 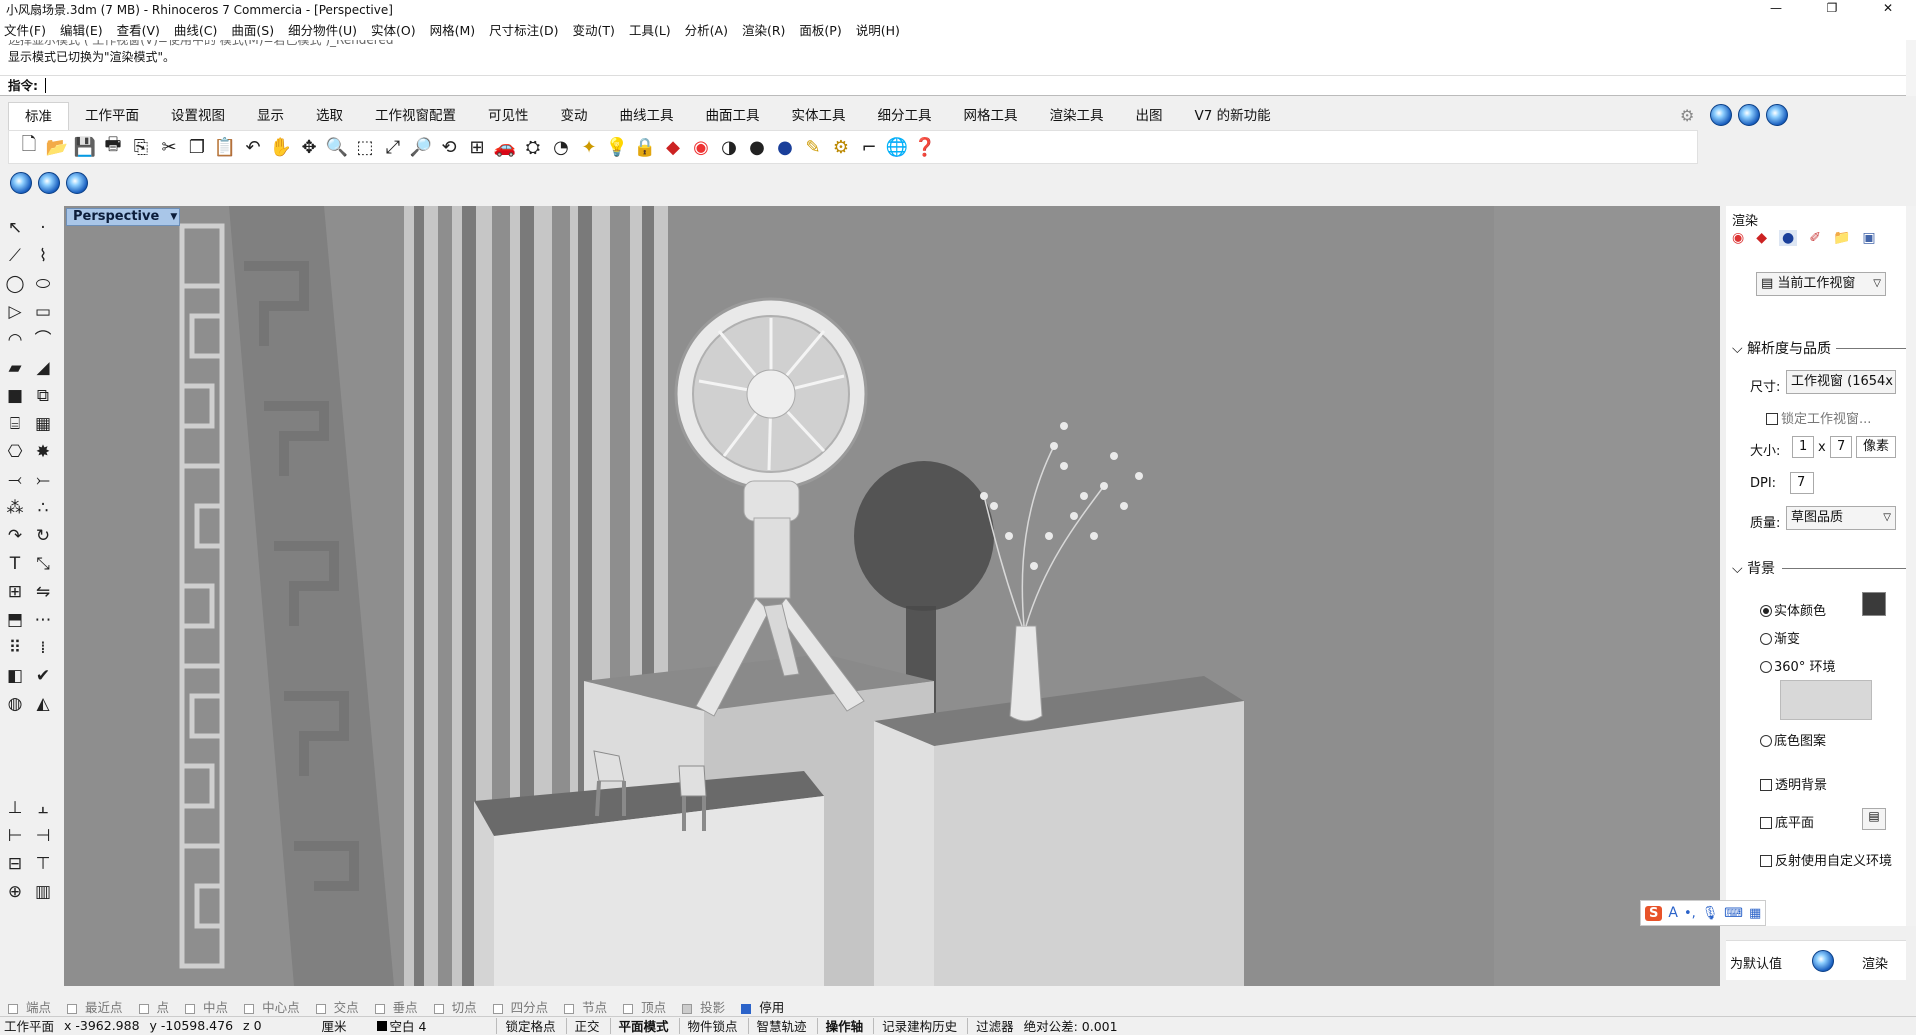 I want to click on array-icon: ⊞, so click(x=15, y=592).